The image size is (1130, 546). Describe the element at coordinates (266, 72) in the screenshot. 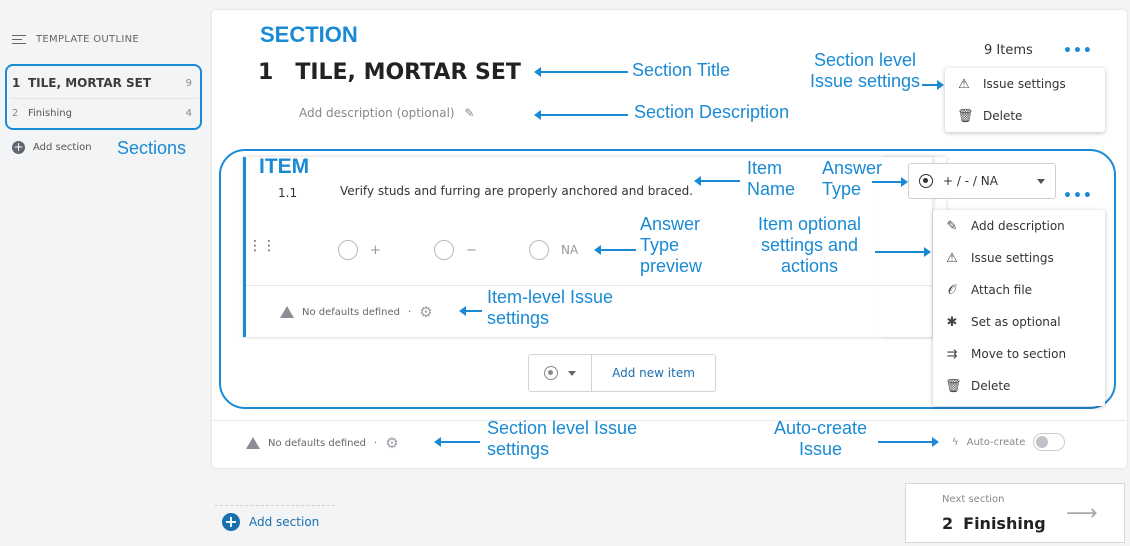

I see `section-number: 1` at that location.